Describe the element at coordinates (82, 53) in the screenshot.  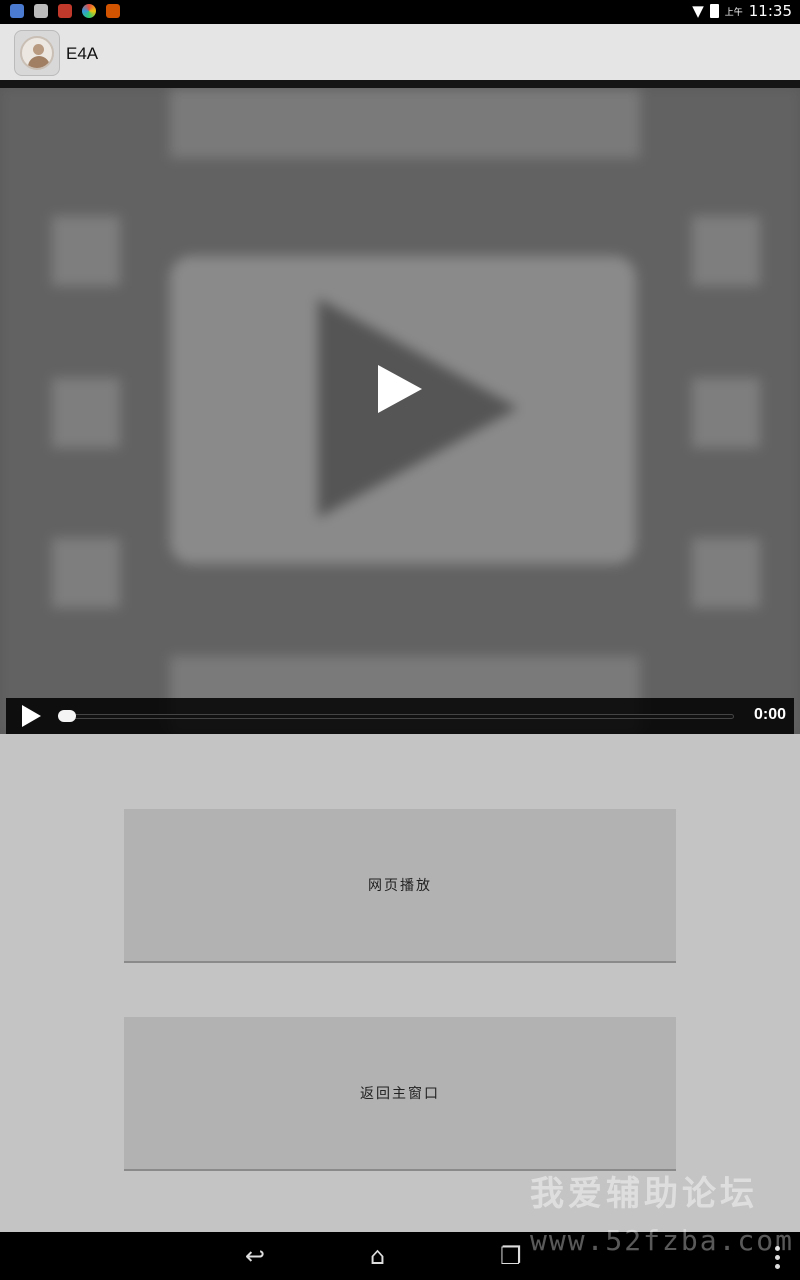
I see `app-title: E4A` at that location.